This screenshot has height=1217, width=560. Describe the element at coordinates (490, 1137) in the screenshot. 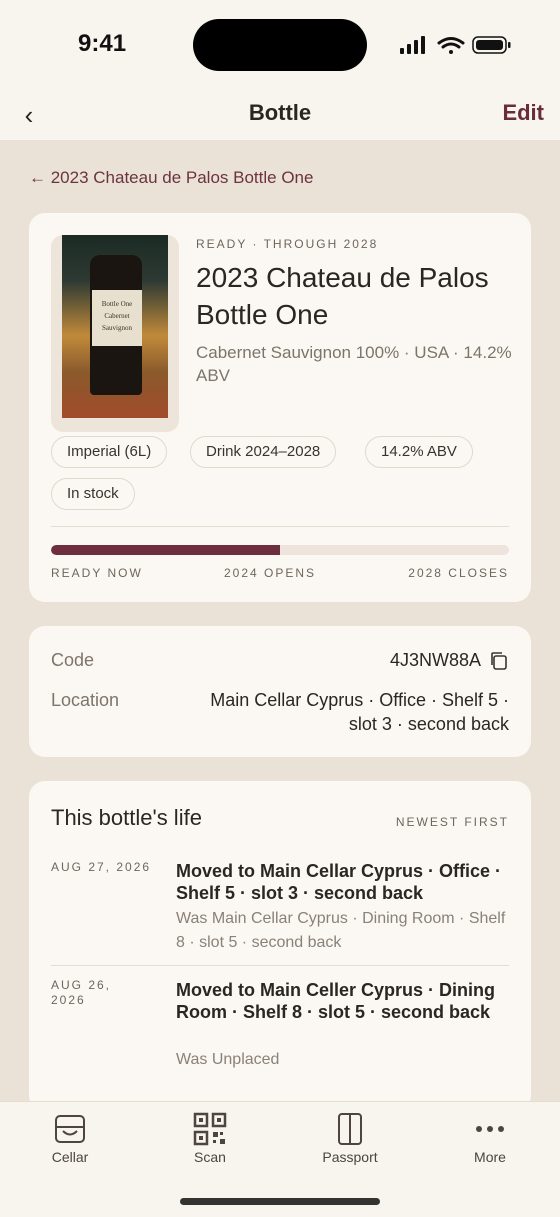

I see `tab-more: More` at that location.